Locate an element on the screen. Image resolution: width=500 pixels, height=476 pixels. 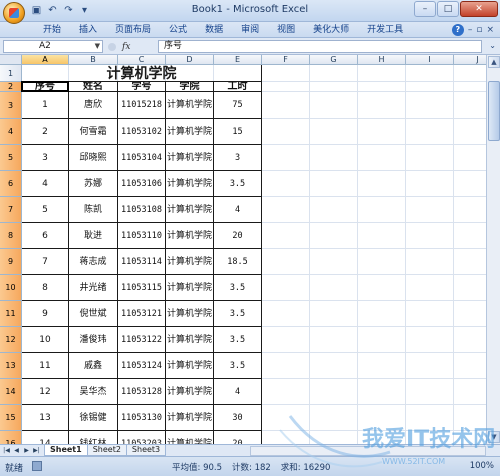
column-header: J is located at coordinates (470, 60).